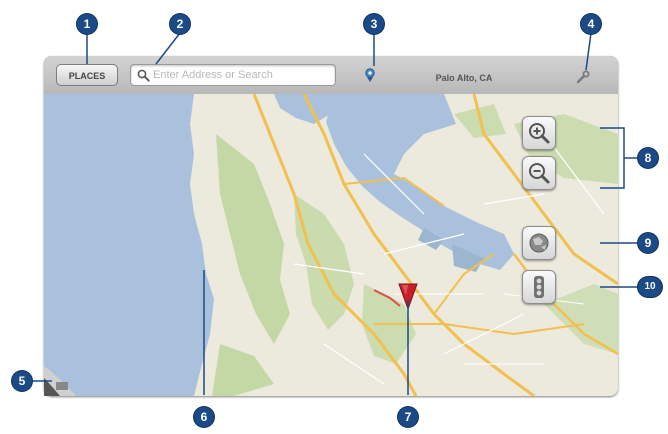 The width and height of the screenshot is (668, 434). What do you see at coordinates (204, 417) in the screenshot?
I see `callout-6: 6` at bounding box center [204, 417].